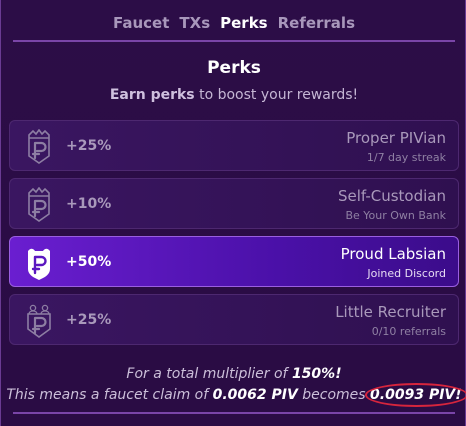 This screenshot has width=466, height=426. What do you see at coordinates (406, 273) in the screenshot?
I see `perk-description: Joined Discord` at bounding box center [406, 273].